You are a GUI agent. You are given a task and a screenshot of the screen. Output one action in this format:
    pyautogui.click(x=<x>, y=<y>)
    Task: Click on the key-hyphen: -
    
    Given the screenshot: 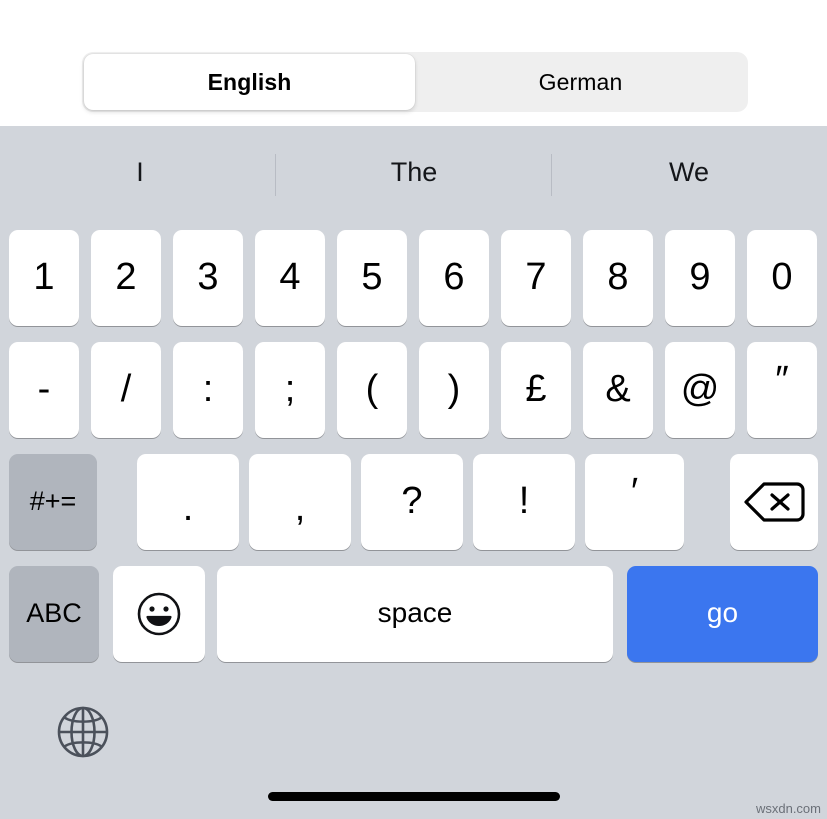 What is the action you would take?
    pyautogui.click(x=44, y=390)
    